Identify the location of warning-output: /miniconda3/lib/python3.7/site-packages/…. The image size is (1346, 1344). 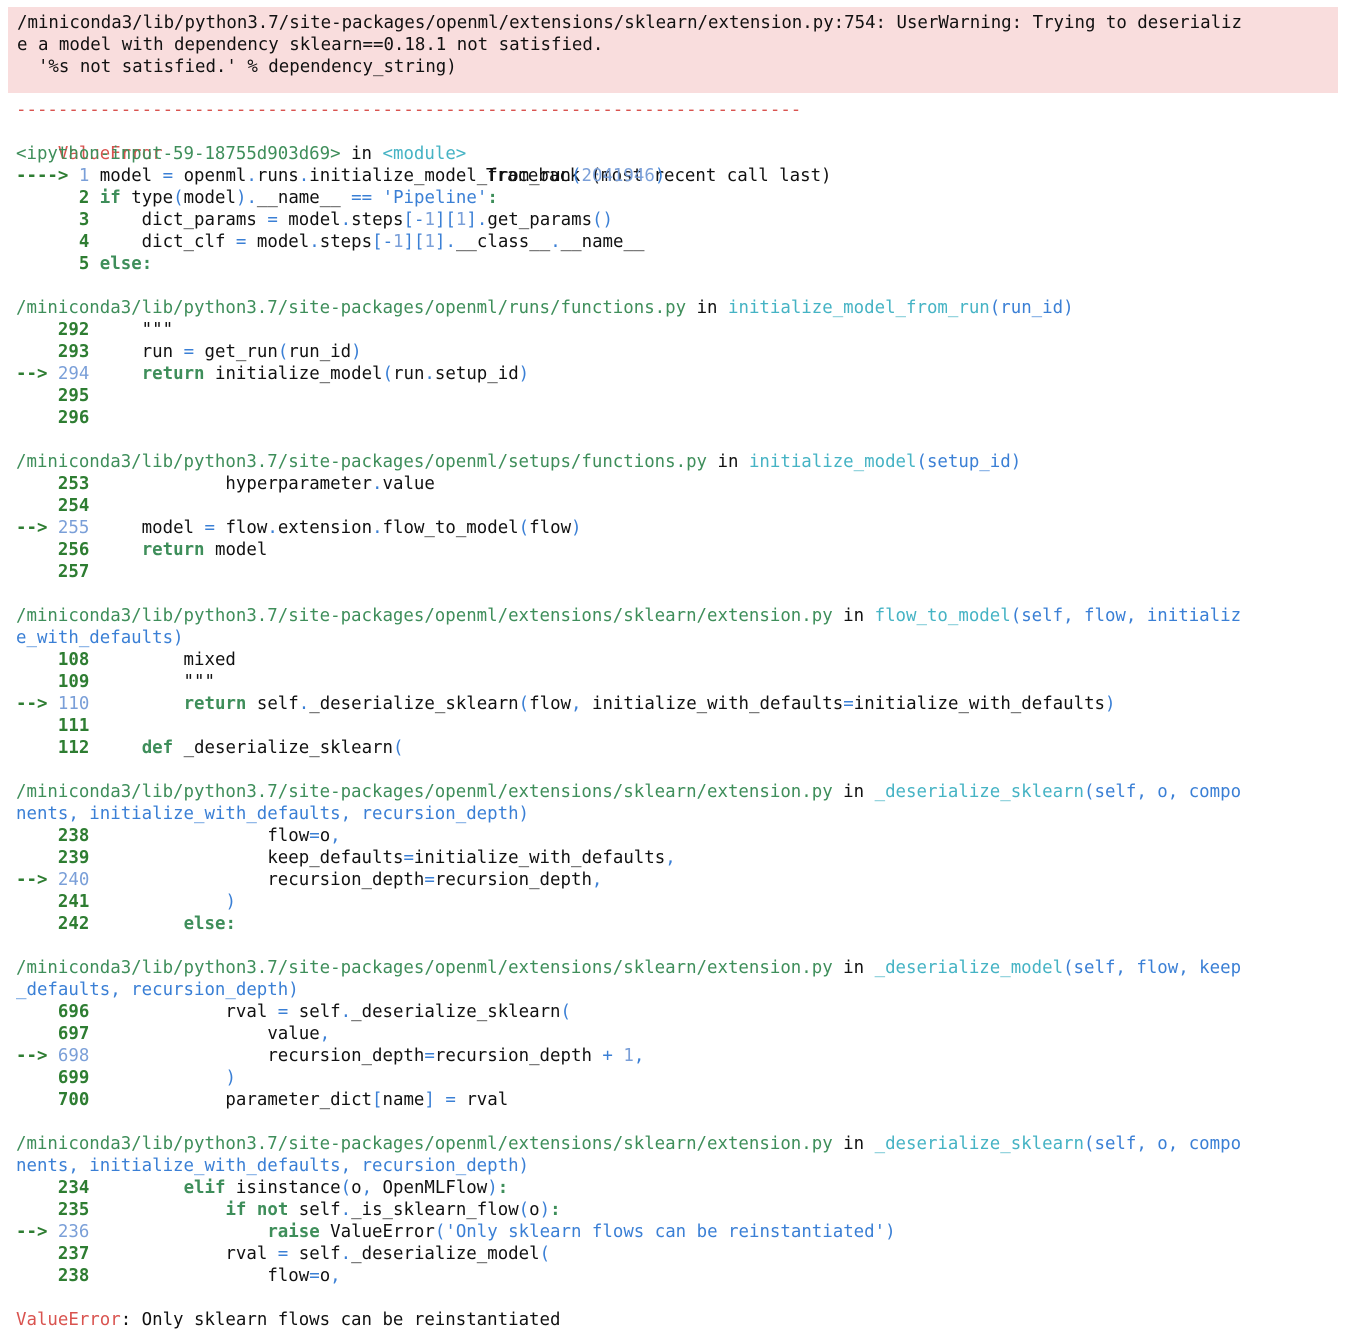
(673, 50).